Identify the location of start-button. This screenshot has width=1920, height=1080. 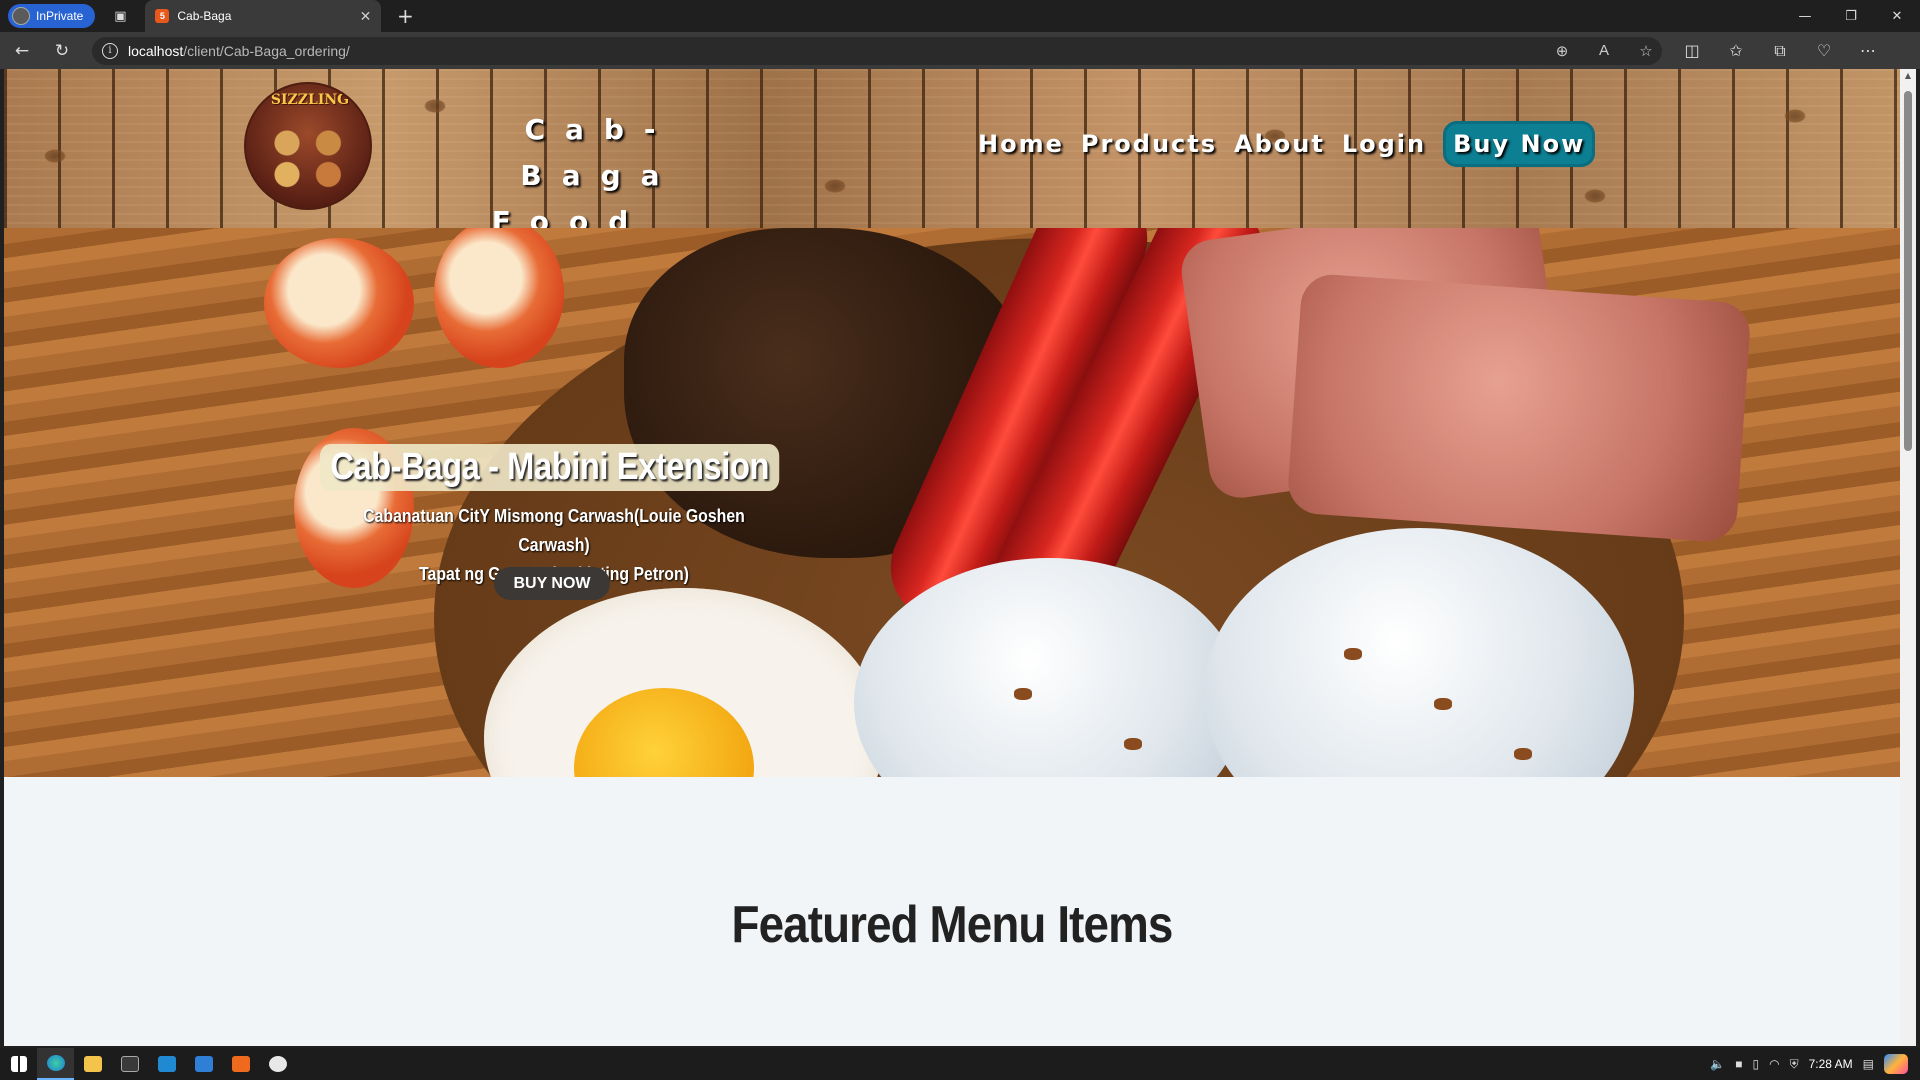
(18, 1064).